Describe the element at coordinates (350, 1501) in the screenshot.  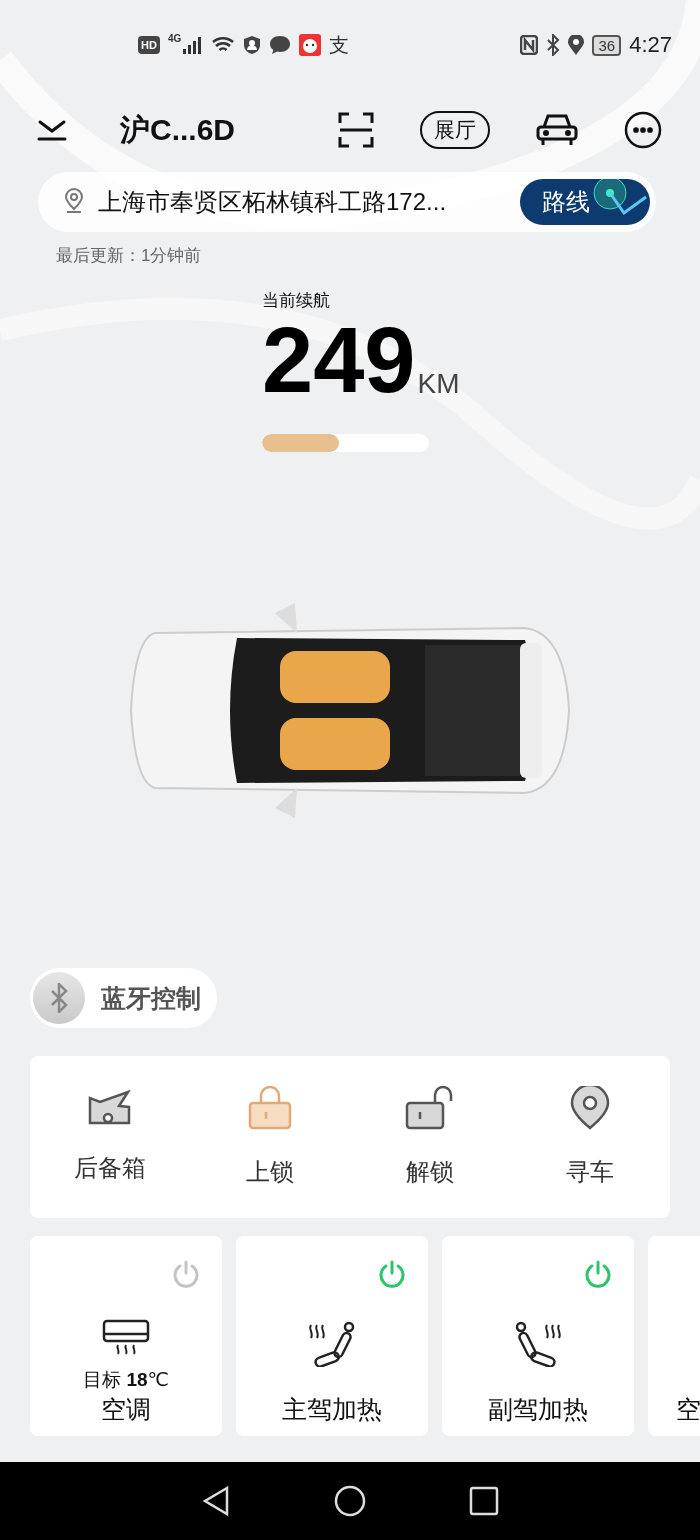
I see `home-button` at that location.